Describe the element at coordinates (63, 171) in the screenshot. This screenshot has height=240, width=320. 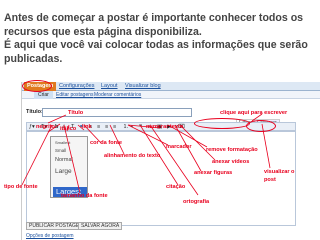
I see `font-size-large: Large` at that location.